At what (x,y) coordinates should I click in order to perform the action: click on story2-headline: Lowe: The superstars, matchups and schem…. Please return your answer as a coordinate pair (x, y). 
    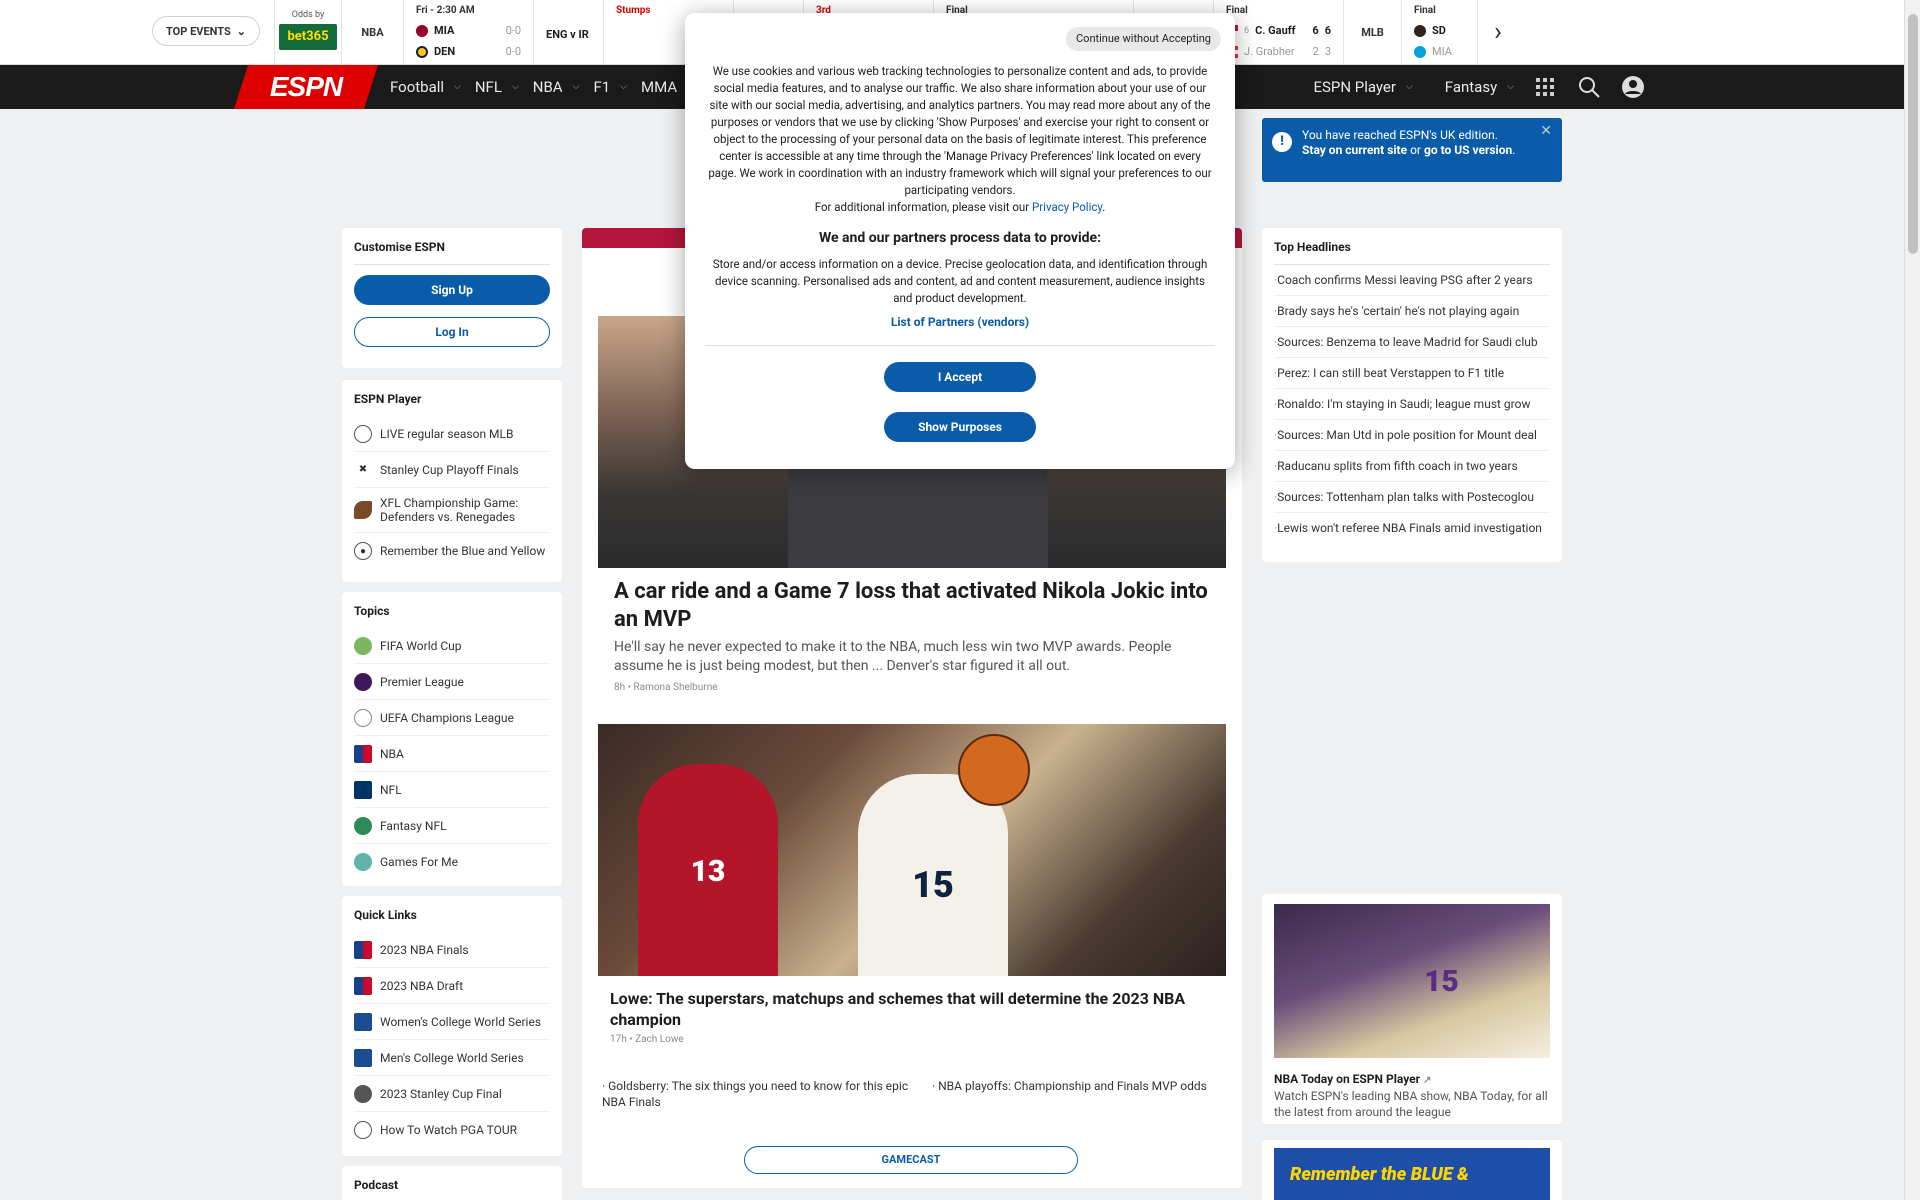
    Looking at the image, I should click on (910, 1009).